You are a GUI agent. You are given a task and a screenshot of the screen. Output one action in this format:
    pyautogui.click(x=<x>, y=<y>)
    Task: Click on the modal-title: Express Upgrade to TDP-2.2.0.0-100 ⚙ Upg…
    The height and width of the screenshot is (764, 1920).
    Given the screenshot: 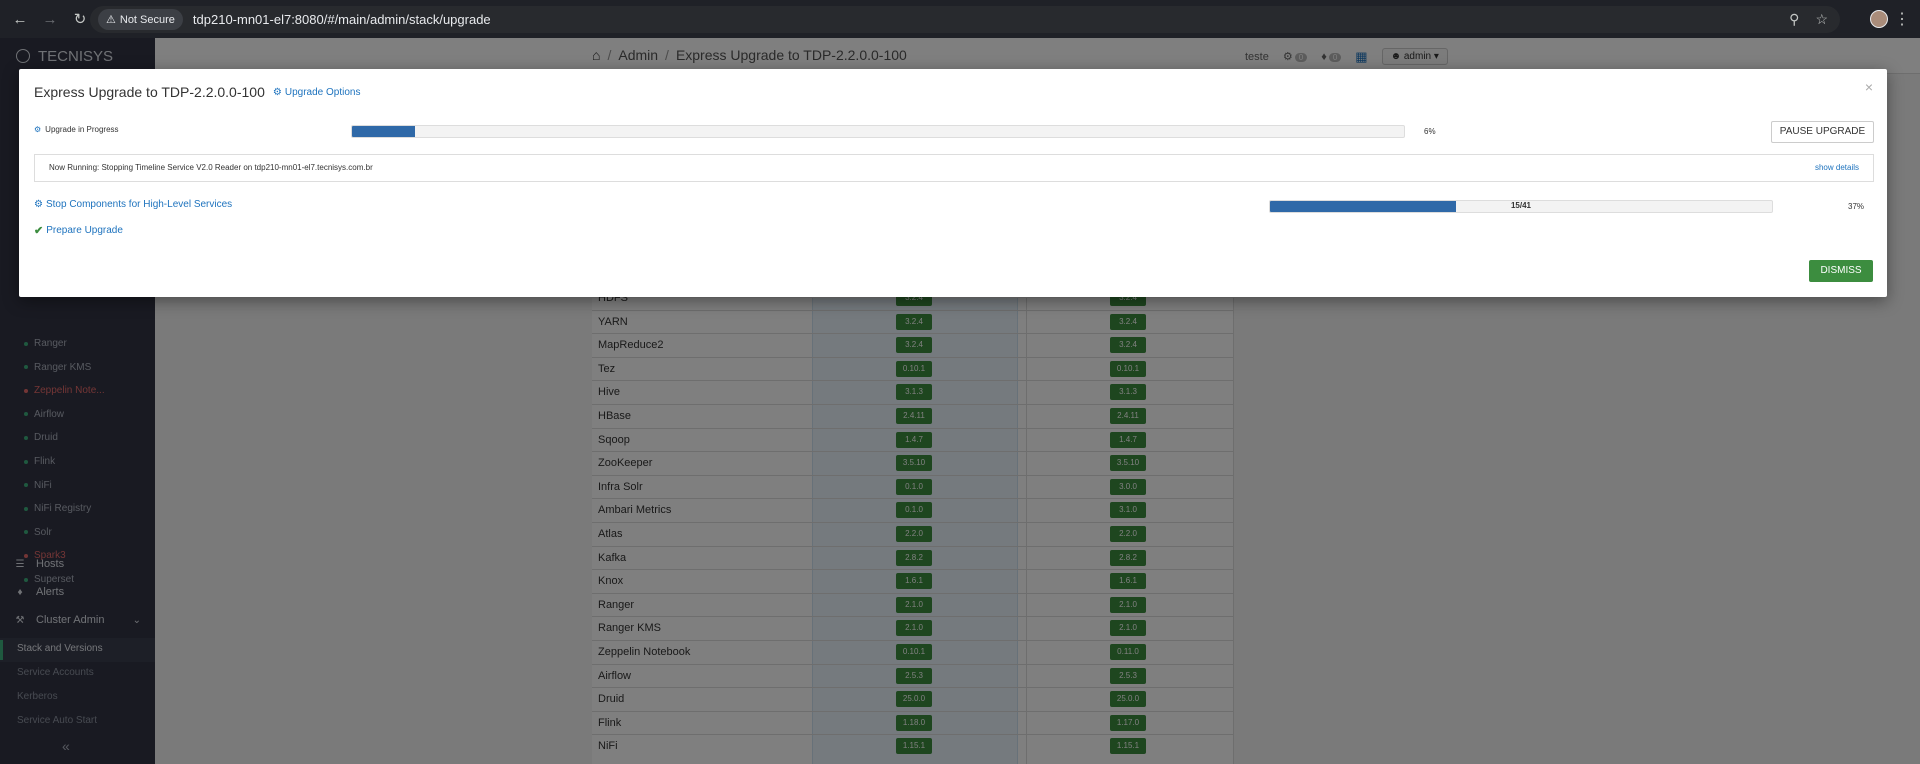 What is the action you would take?
    pyautogui.click(x=197, y=92)
    